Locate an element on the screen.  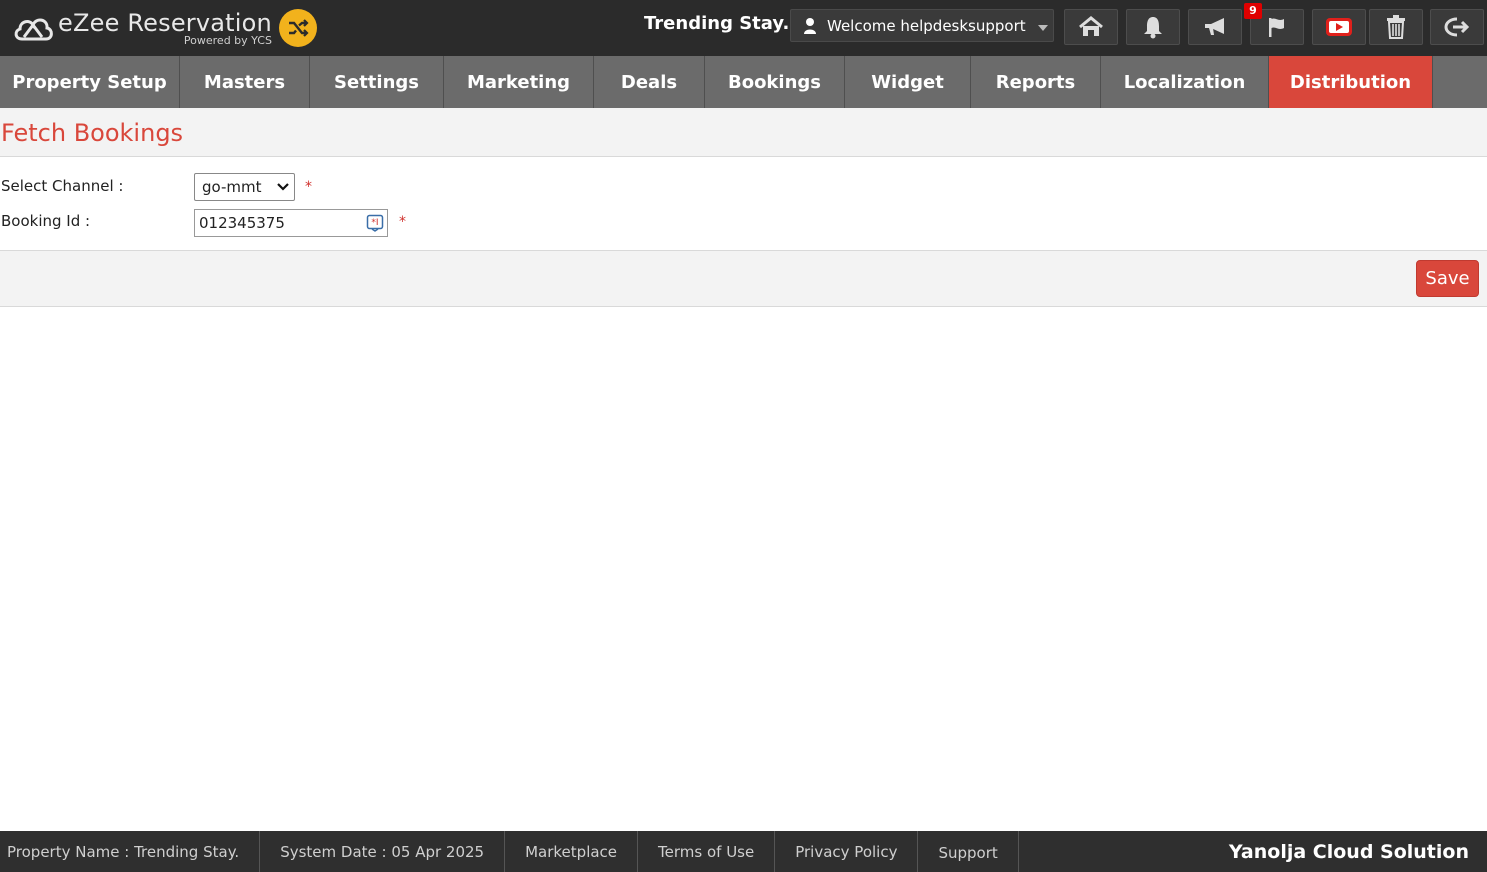
channel-select: go-mmt is located at coordinates (244, 187).